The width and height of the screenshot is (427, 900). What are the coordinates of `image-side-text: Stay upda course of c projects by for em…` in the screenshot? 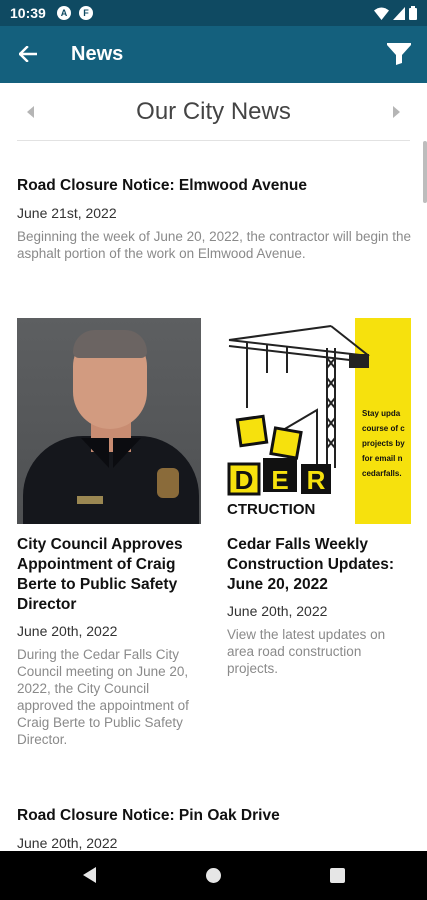 It's located at (386, 443).